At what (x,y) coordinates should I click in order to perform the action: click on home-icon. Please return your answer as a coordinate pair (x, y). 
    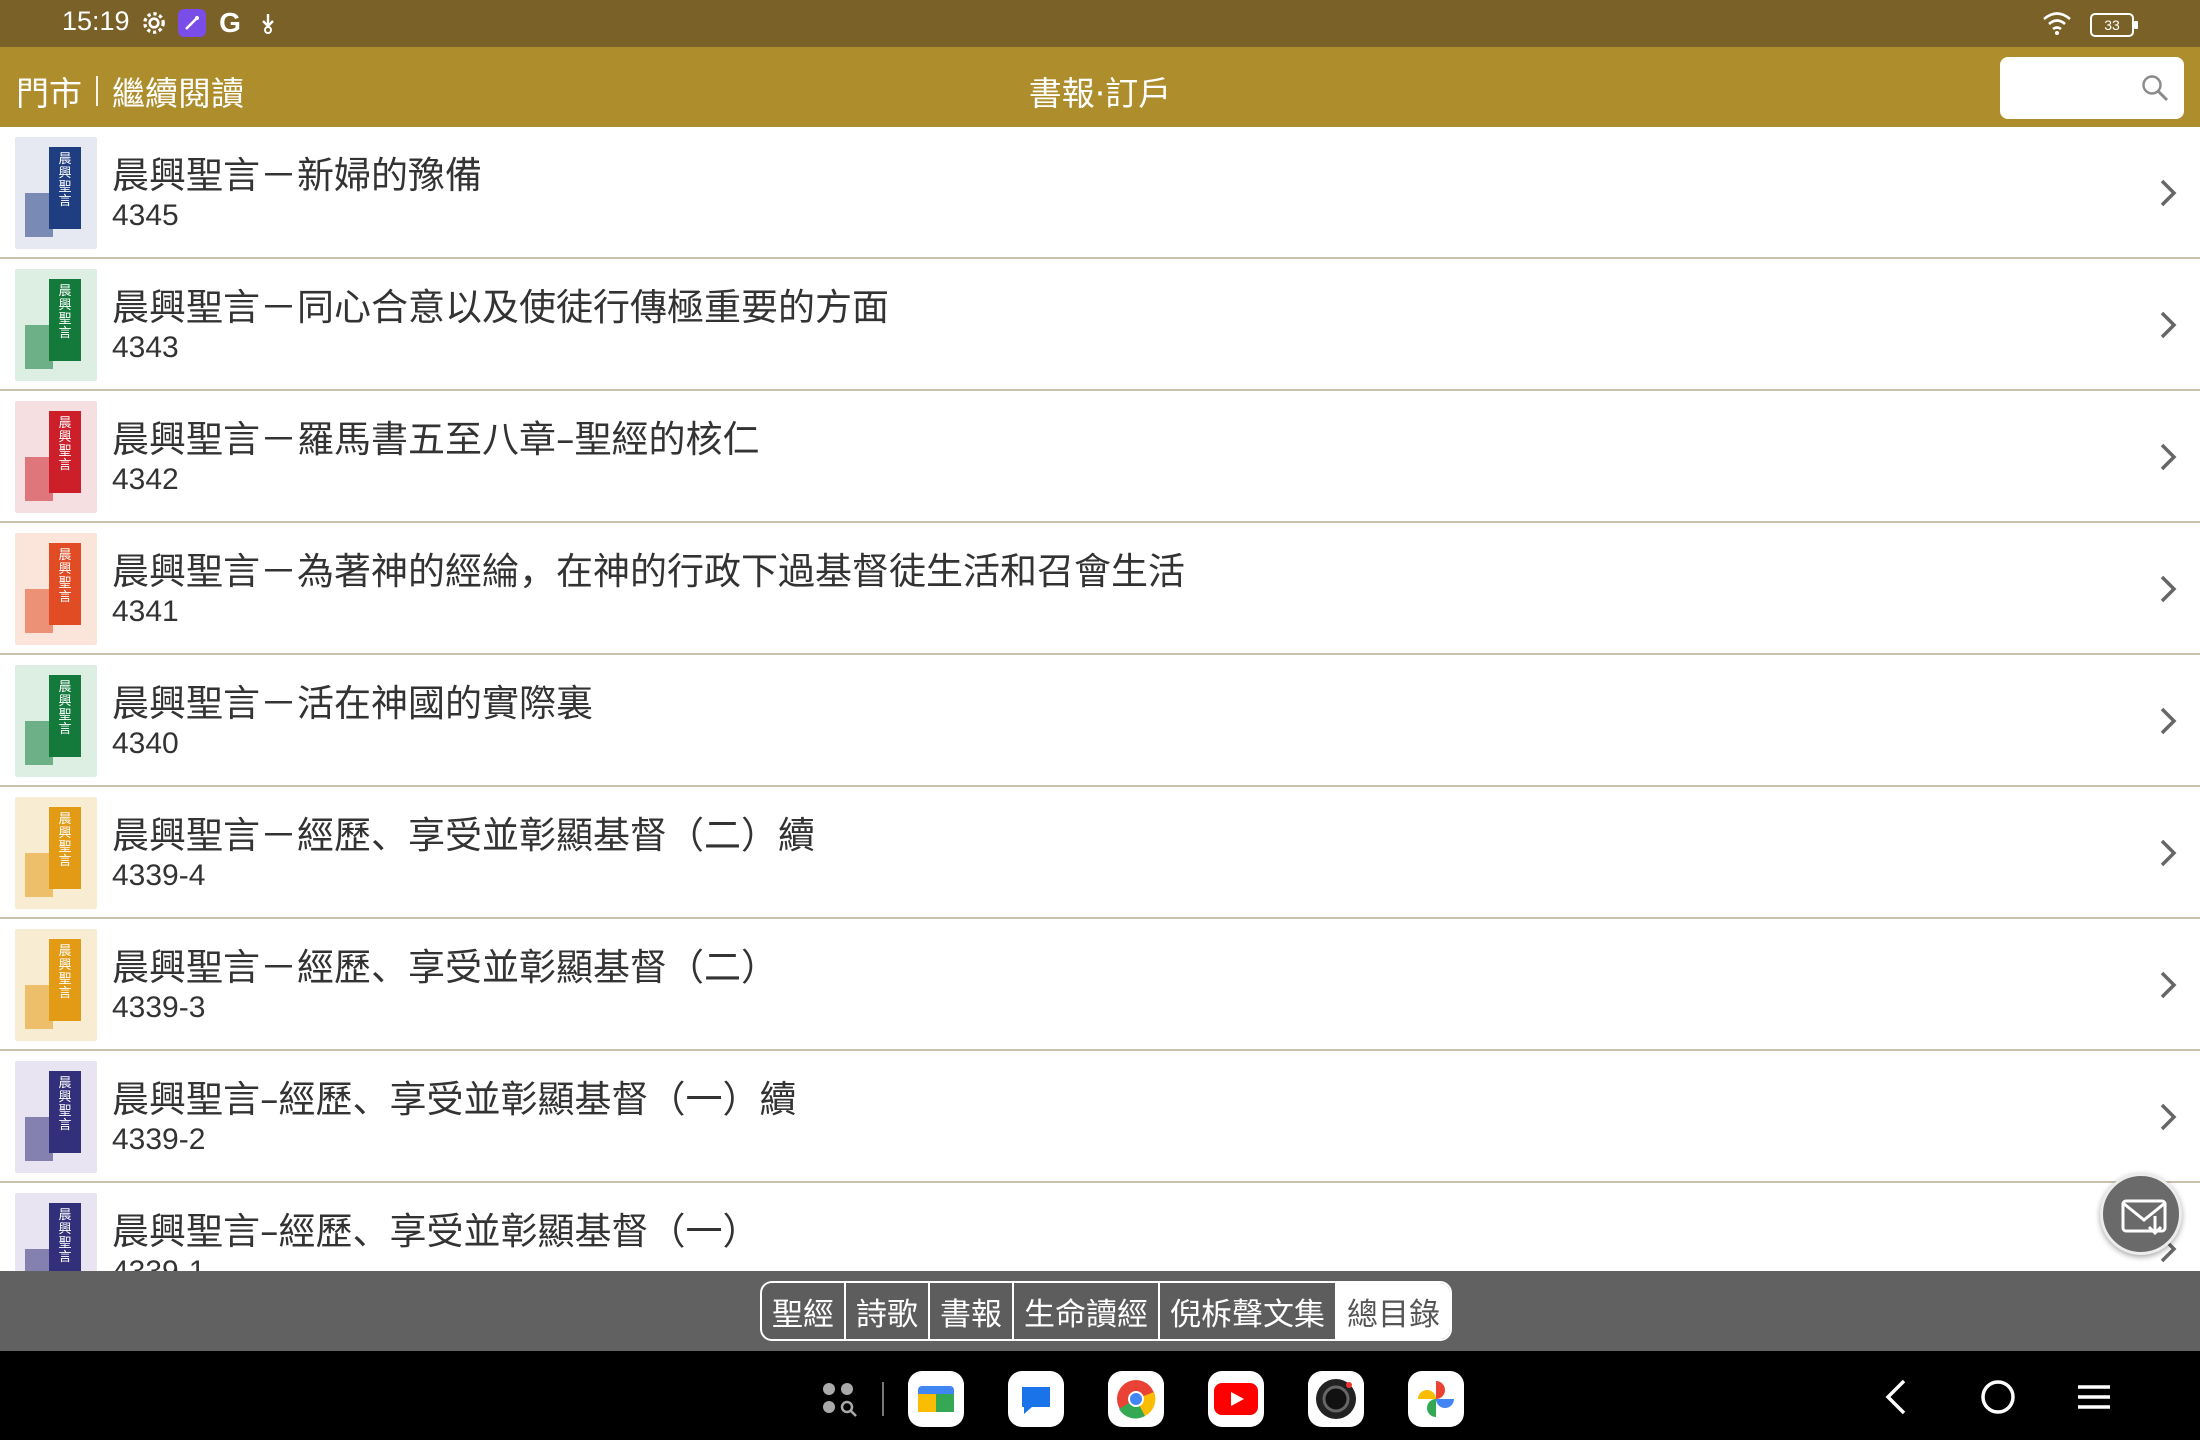
    Looking at the image, I should click on (1998, 1397).